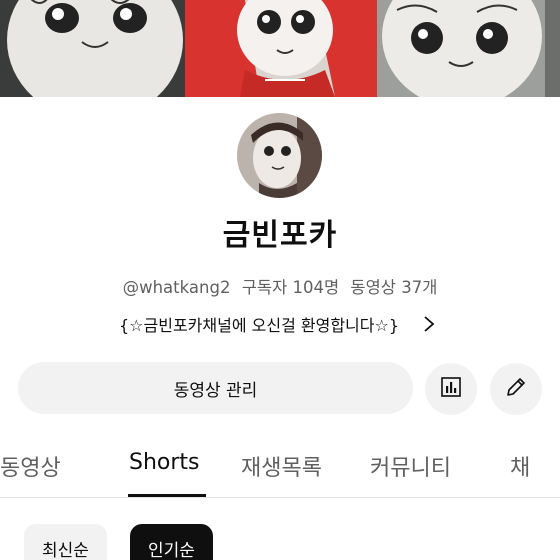 This screenshot has width=560, height=560. I want to click on channel-description: {☆금빈포카채널에 오신걸 환영합니다☆}, so click(280, 324).